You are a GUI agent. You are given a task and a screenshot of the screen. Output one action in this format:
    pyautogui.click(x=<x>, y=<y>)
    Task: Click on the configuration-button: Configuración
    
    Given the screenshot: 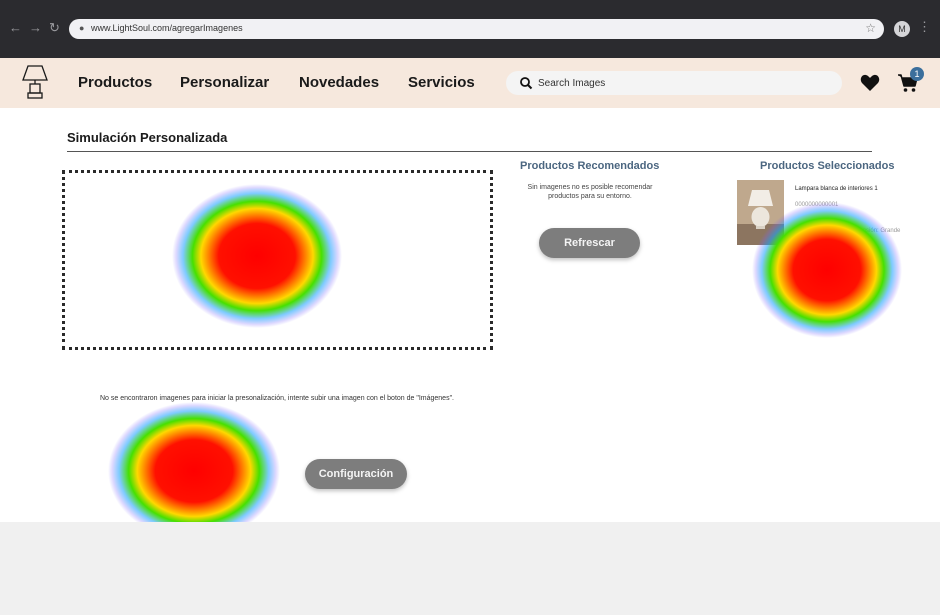 What is the action you would take?
    pyautogui.click(x=356, y=474)
    